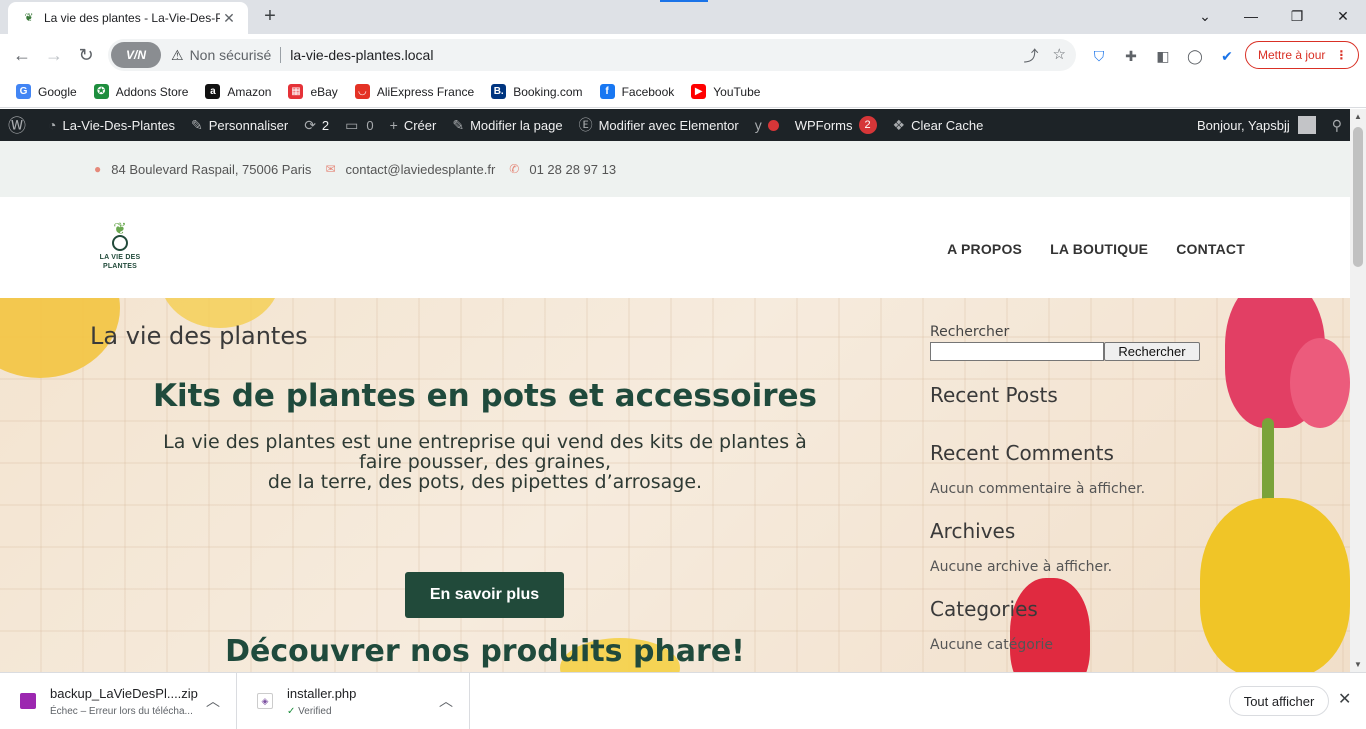 The width and height of the screenshot is (1366, 729). What do you see at coordinates (1210, 249) in the screenshot?
I see `nav-contact: CONTACT` at bounding box center [1210, 249].